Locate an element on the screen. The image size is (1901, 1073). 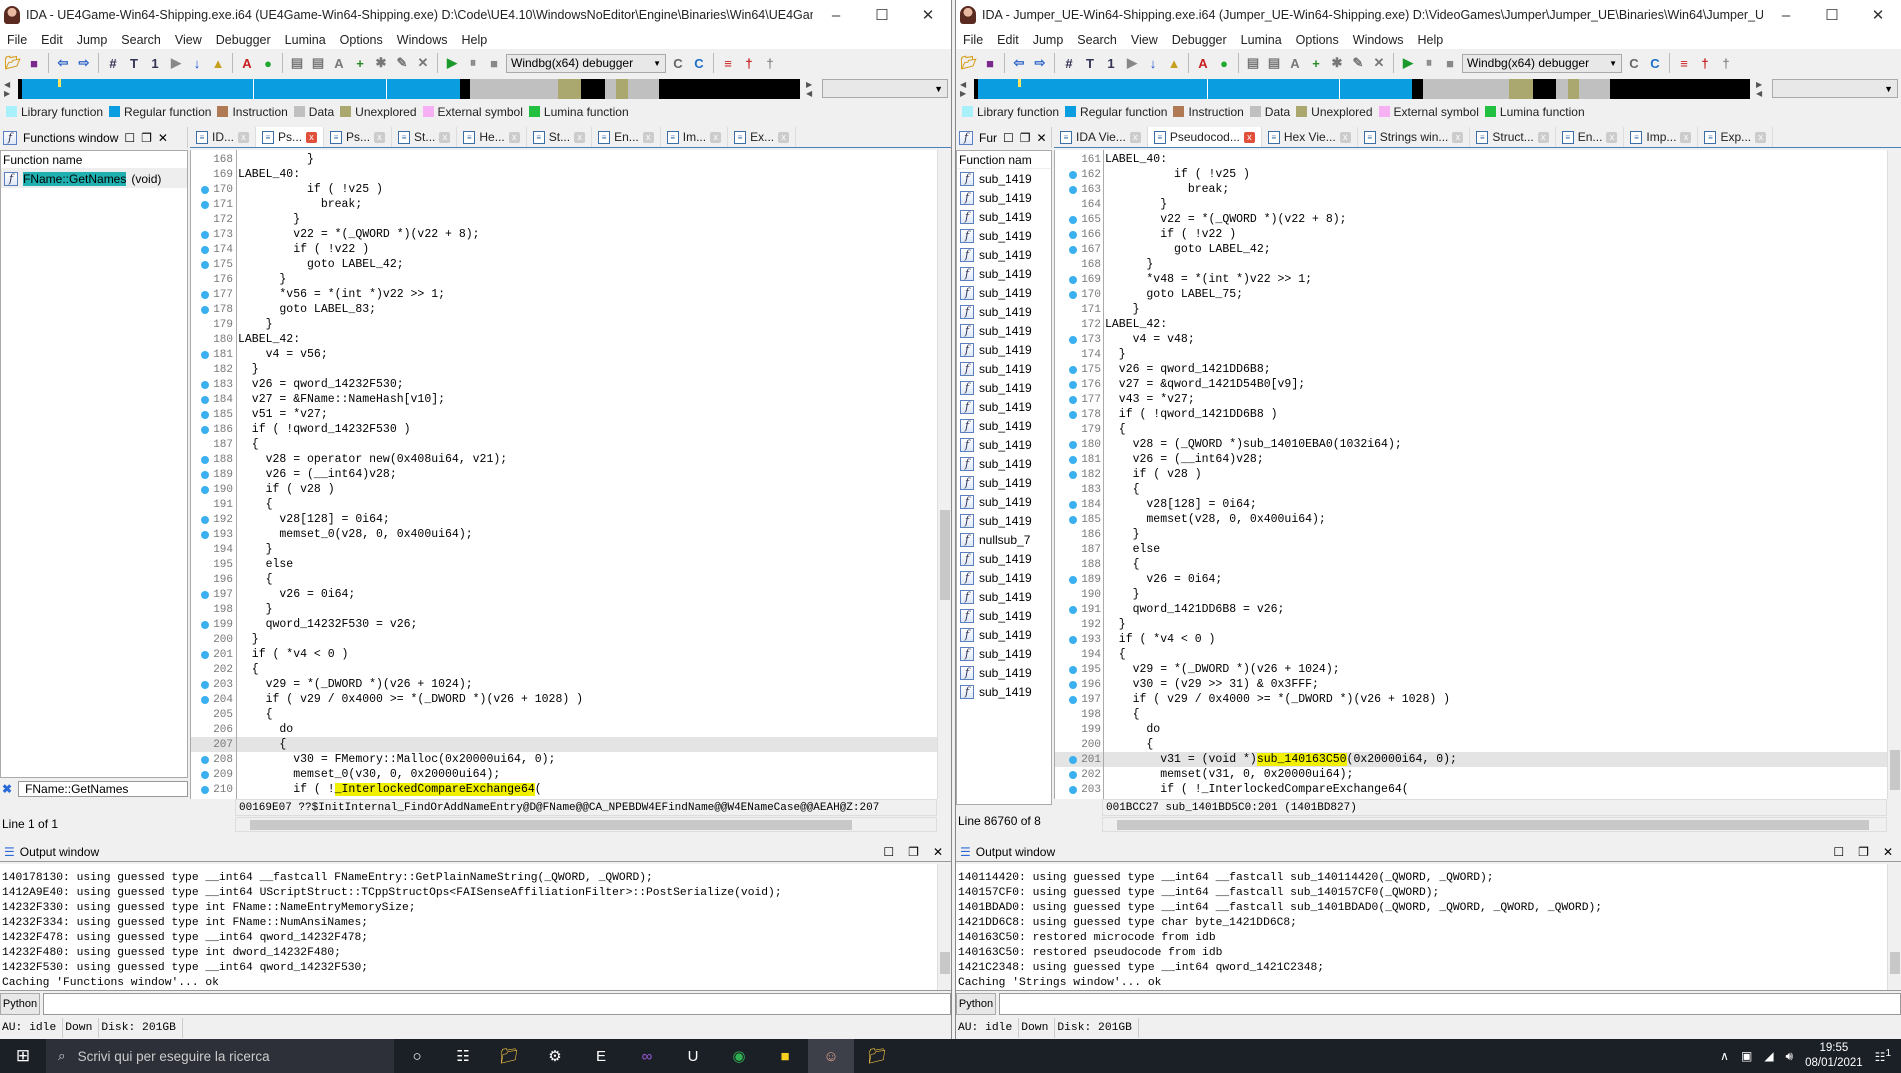
debugger-select: Windbg(x64) debugger ▼ is located at coordinates (1542, 63).